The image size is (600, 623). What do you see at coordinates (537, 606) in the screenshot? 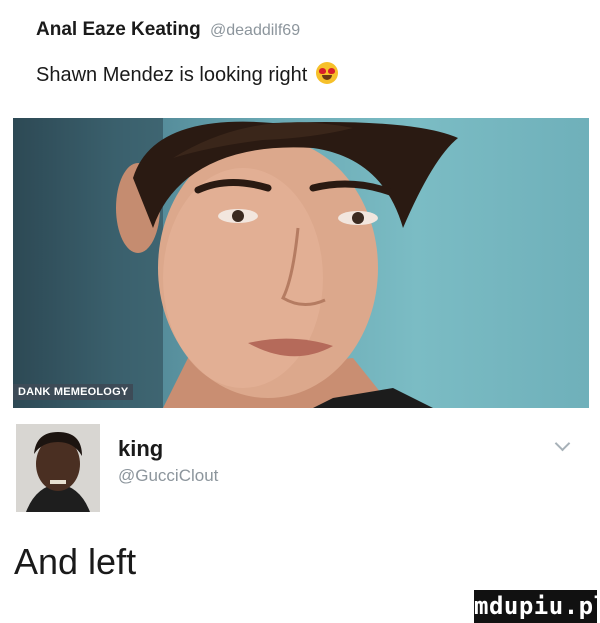
I see `site-watermark: mdupiu.pl` at bounding box center [537, 606].